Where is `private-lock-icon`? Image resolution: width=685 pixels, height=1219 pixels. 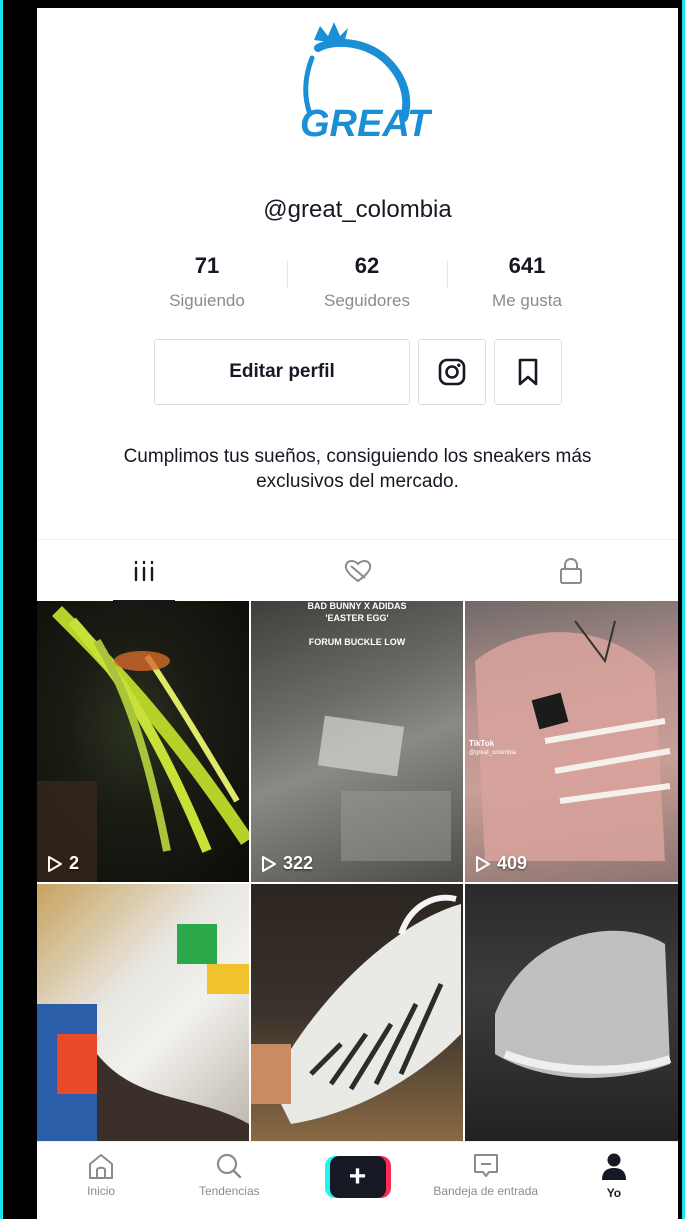 private-lock-icon is located at coordinates (571, 570).